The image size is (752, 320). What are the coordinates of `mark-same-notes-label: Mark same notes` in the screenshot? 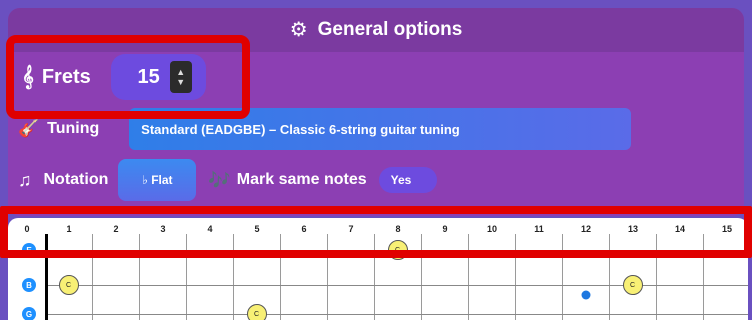 It's located at (301, 179).